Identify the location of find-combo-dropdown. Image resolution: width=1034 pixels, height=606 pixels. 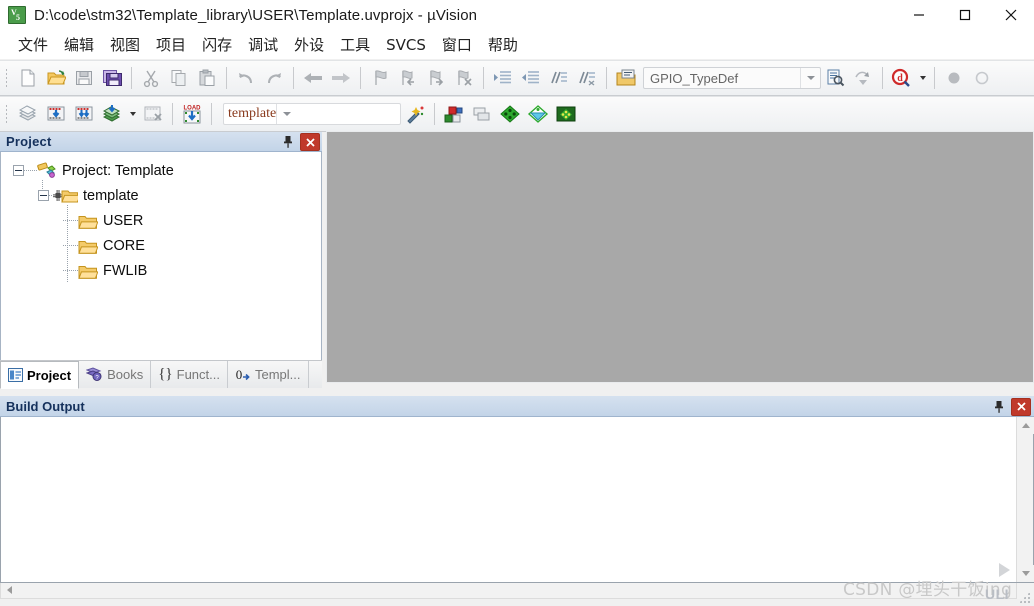
(810, 78).